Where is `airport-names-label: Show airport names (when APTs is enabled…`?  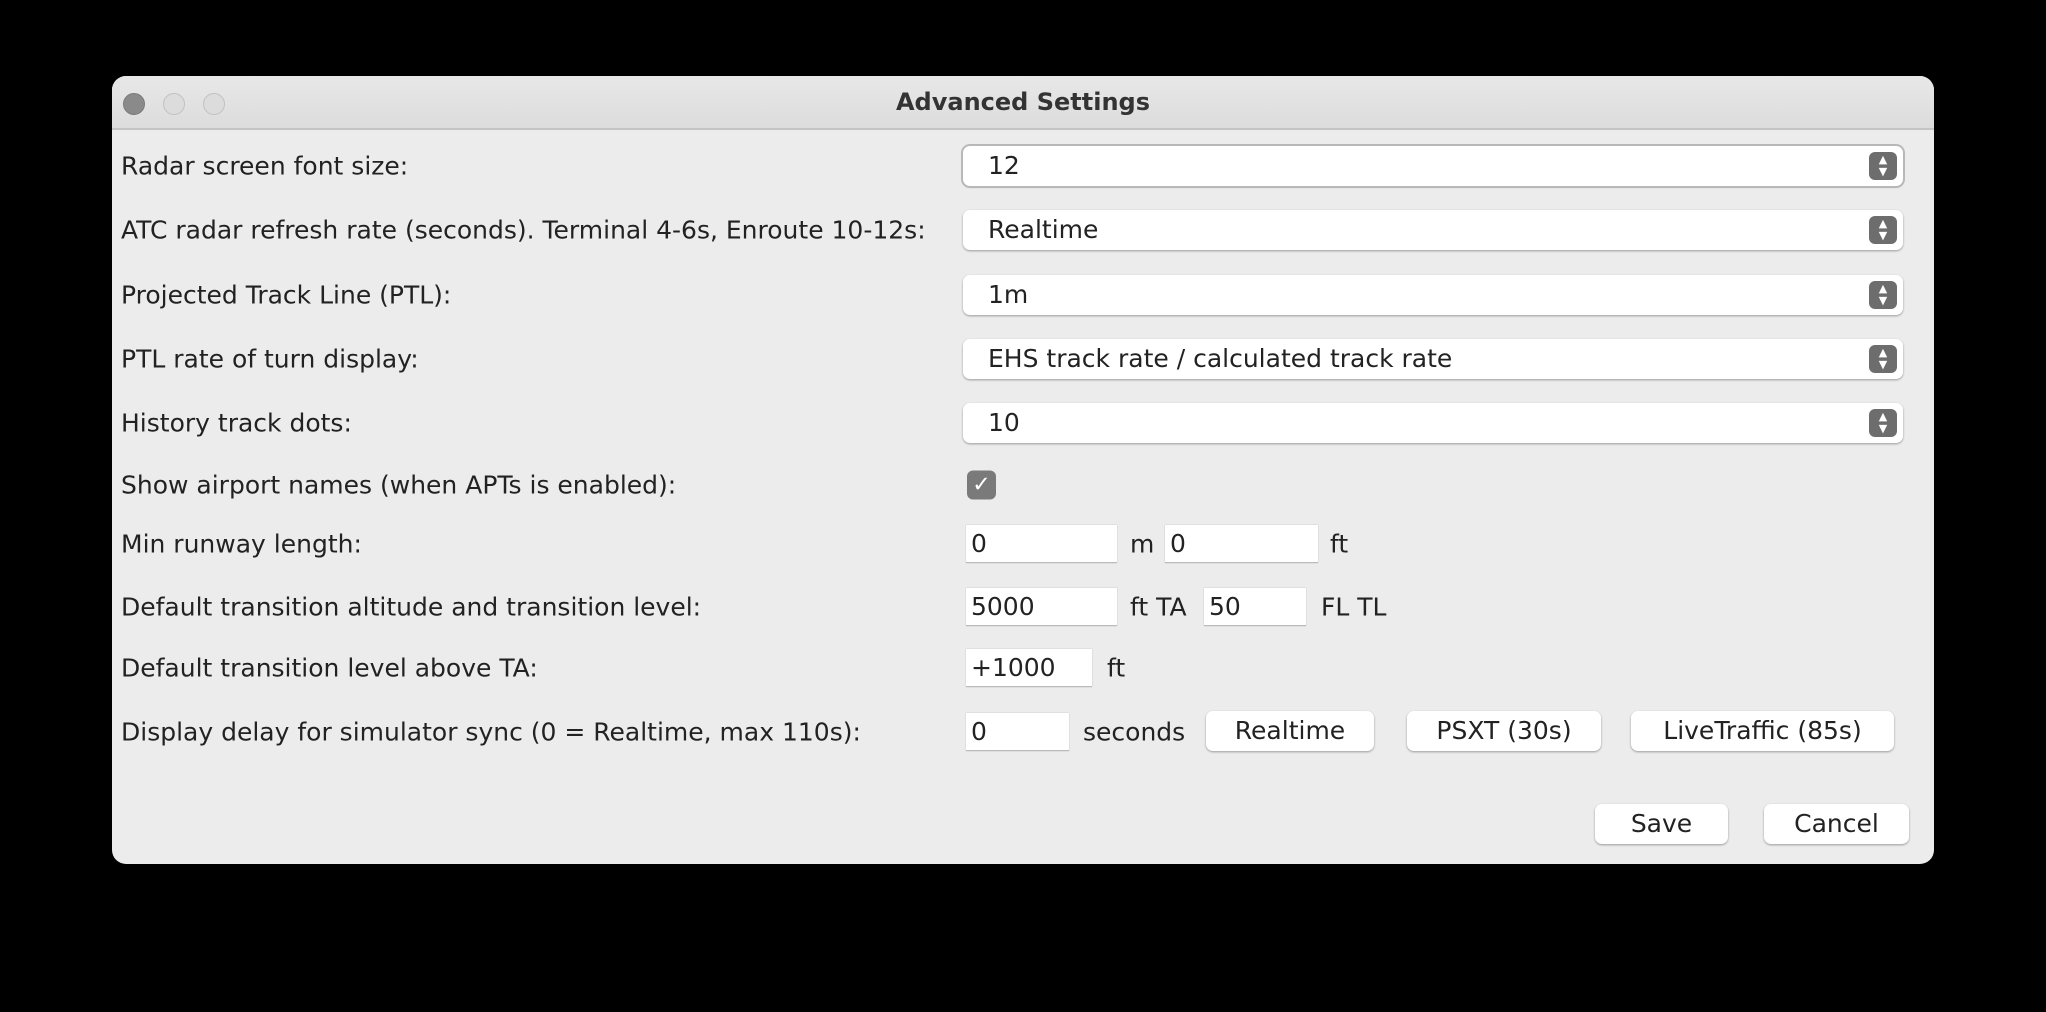 airport-names-label: Show airport names (when APTs is enabled… is located at coordinates (399, 485).